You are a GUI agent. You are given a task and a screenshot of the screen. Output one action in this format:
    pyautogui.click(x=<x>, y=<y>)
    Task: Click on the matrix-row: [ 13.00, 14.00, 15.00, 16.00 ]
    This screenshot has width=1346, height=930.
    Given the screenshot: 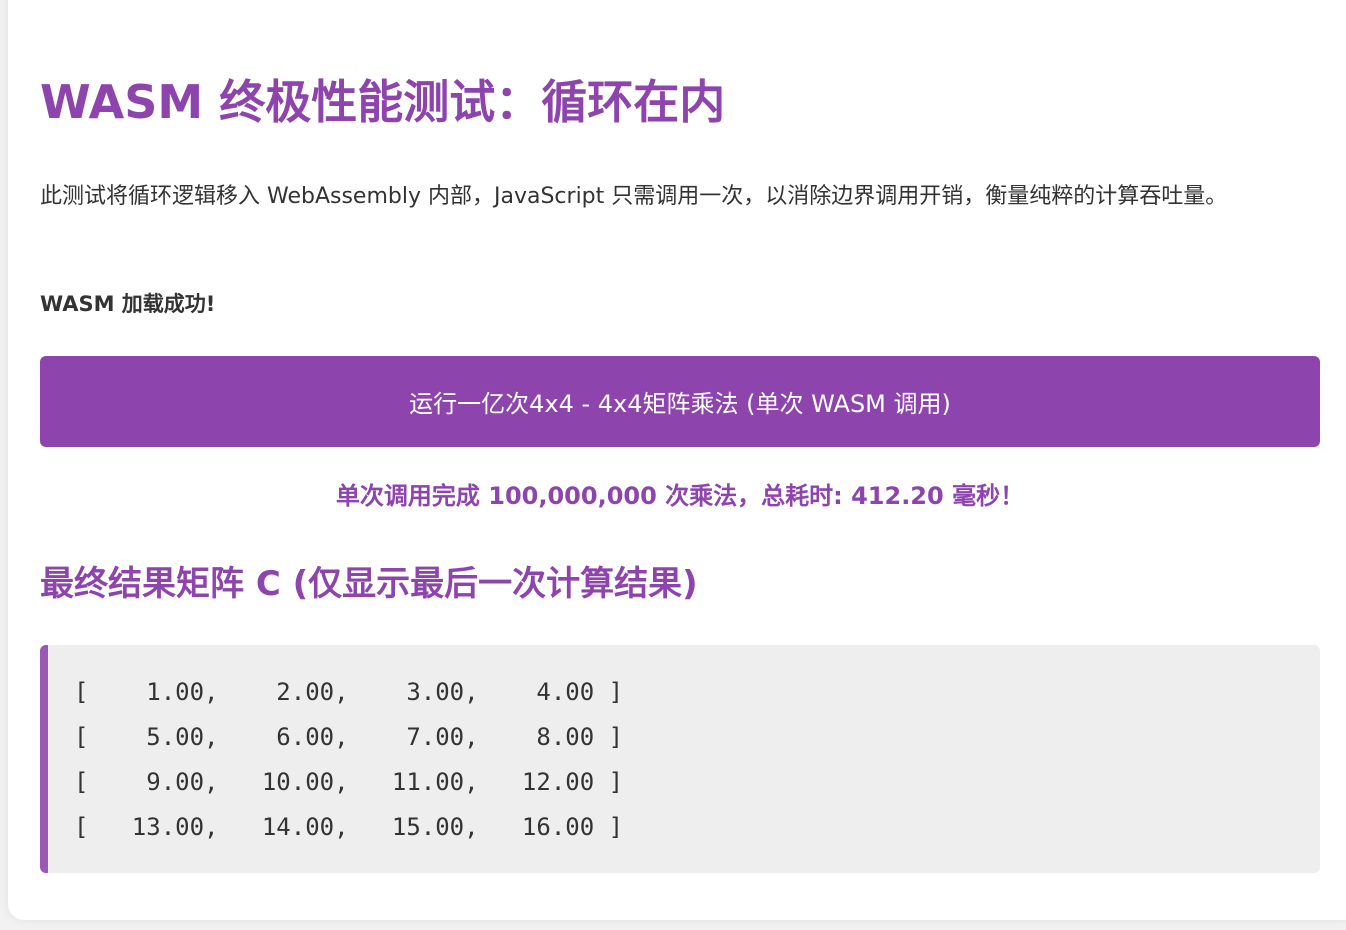 What is the action you would take?
    pyautogui.click(x=349, y=827)
    